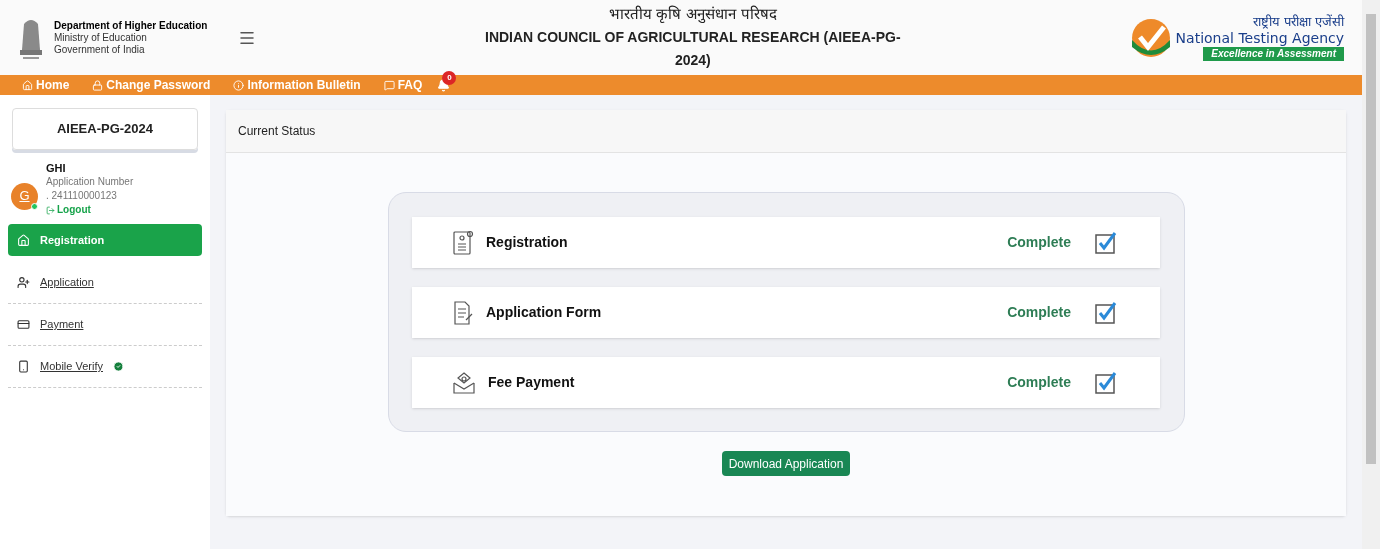 The image size is (1380, 549). What do you see at coordinates (98, 85) in the screenshot?
I see `lock-icon` at bounding box center [98, 85].